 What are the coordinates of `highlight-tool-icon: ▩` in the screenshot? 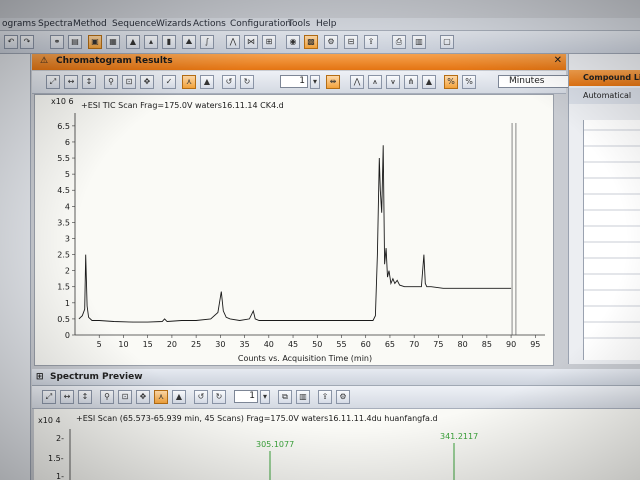 It's located at (311, 42).